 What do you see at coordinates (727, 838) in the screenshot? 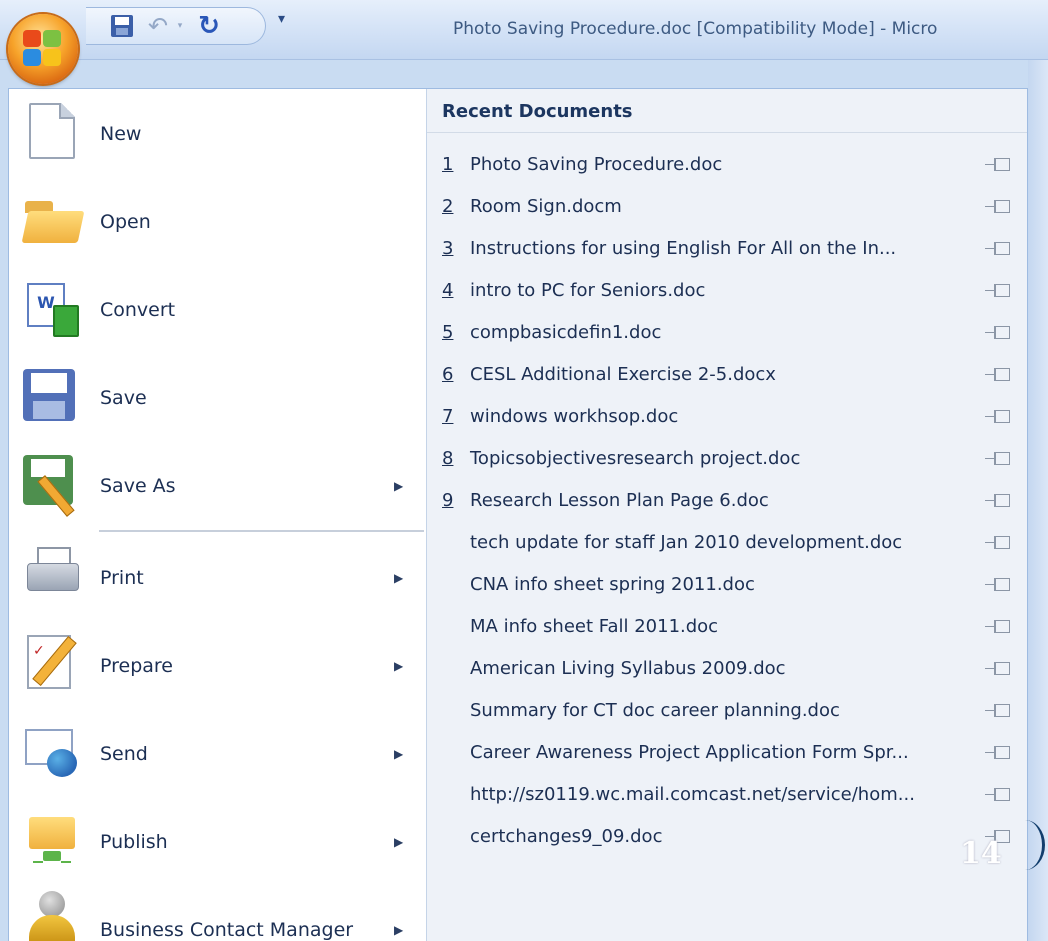
I see `recent-document-item: certchanges9_09.doc` at bounding box center [727, 838].